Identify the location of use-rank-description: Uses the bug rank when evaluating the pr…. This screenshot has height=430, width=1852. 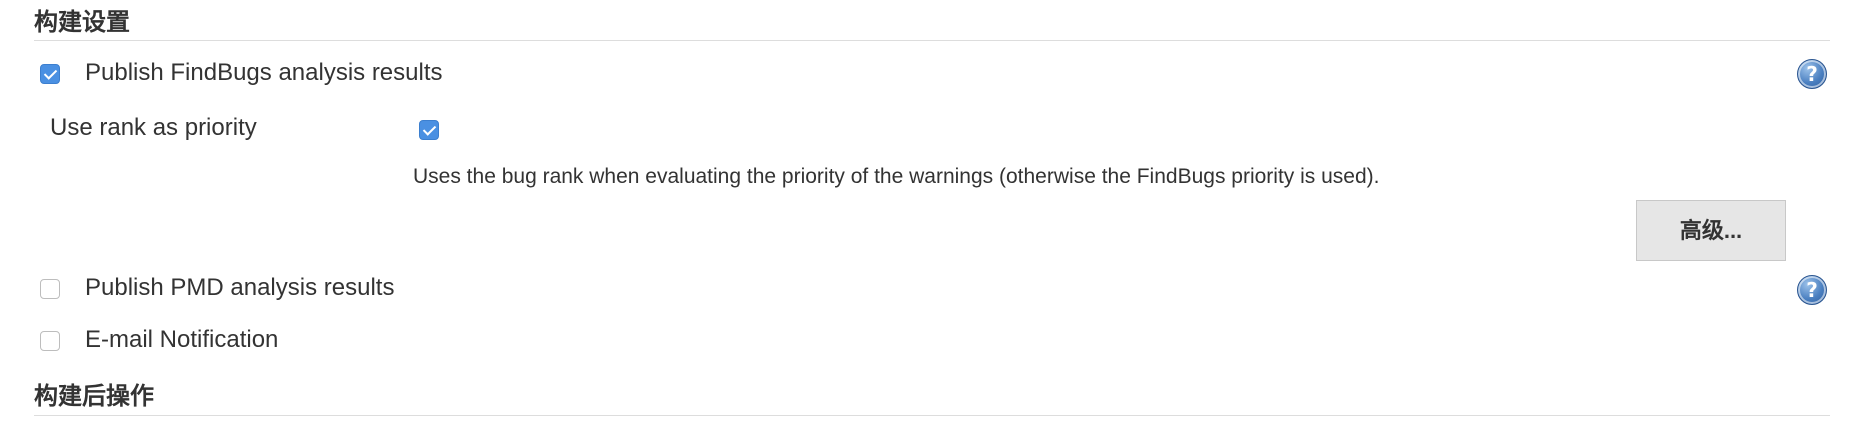
(896, 176).